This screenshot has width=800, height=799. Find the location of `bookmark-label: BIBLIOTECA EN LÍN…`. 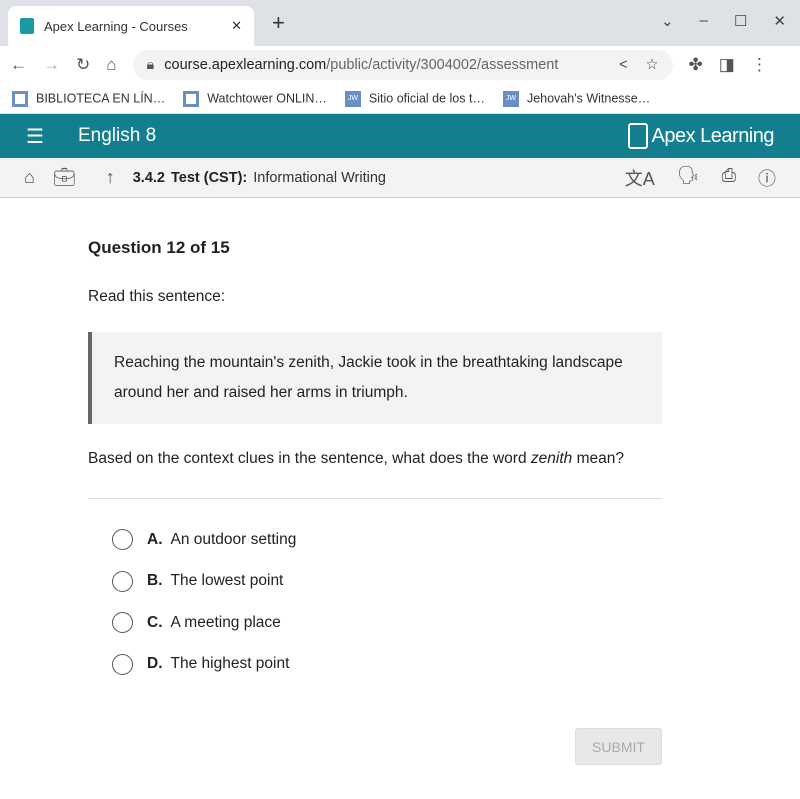

bookmark-label: BIBLIOTECA EN LÍN… is located at coordinates (101, 97).